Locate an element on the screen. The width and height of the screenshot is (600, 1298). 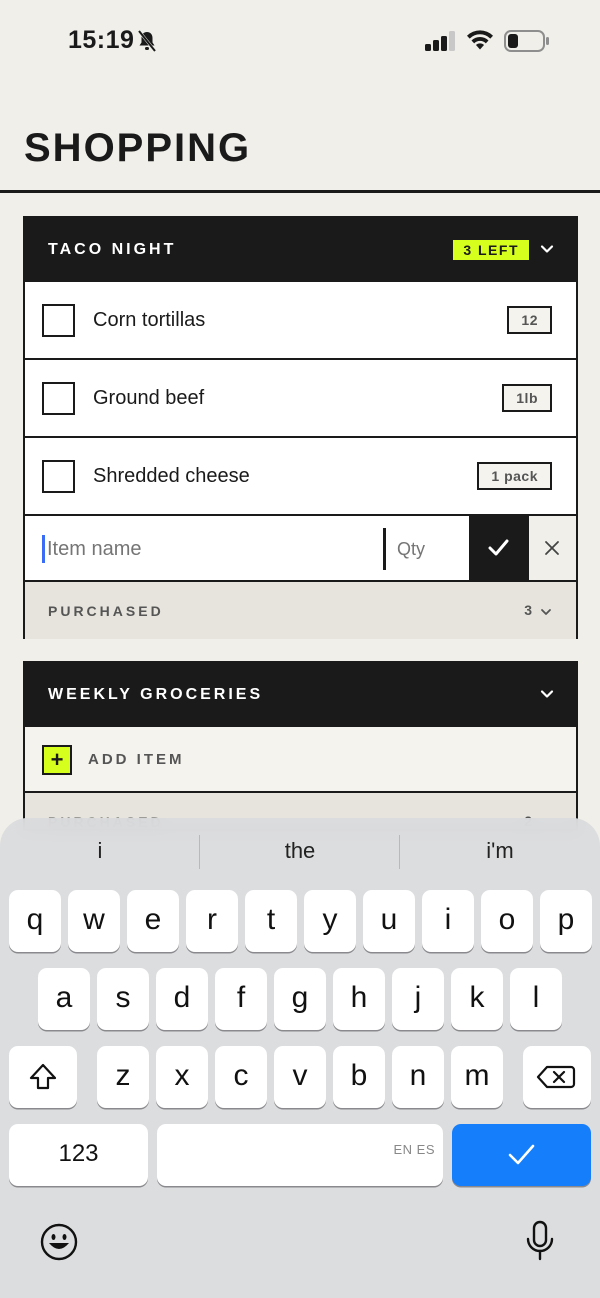
plus-icon: + is located at coordinates (57, 760).